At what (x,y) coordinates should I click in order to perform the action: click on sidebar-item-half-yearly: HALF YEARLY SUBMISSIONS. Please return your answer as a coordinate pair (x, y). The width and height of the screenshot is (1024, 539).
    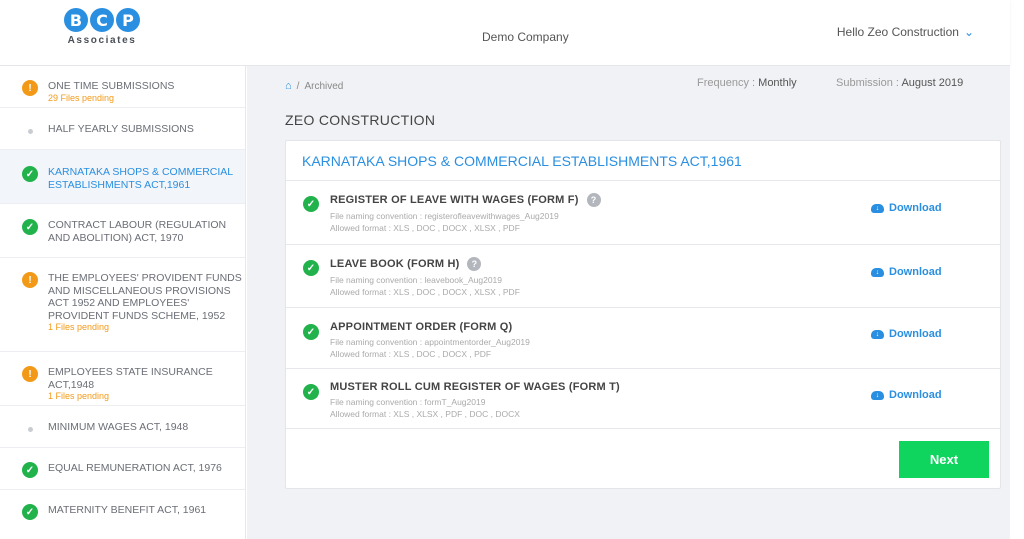
    Looking at the image, I should click on (122, 129).